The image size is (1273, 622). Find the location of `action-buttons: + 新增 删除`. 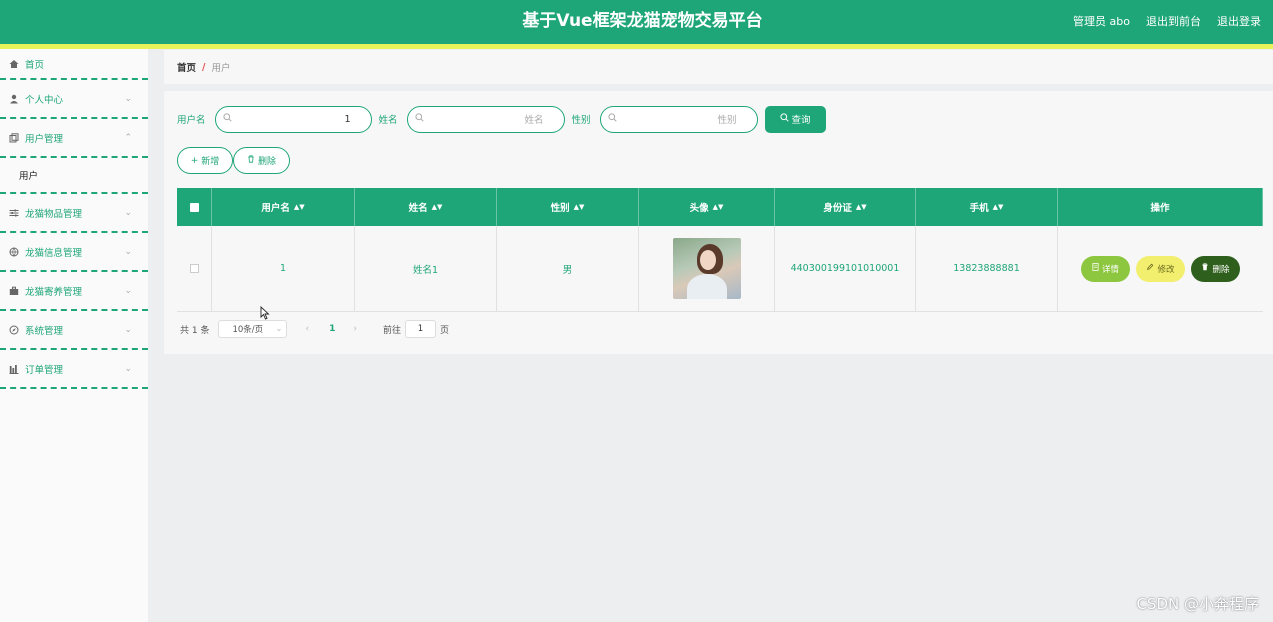

action-buttons: + 新增 删除 is located at coordinates (233, 160).